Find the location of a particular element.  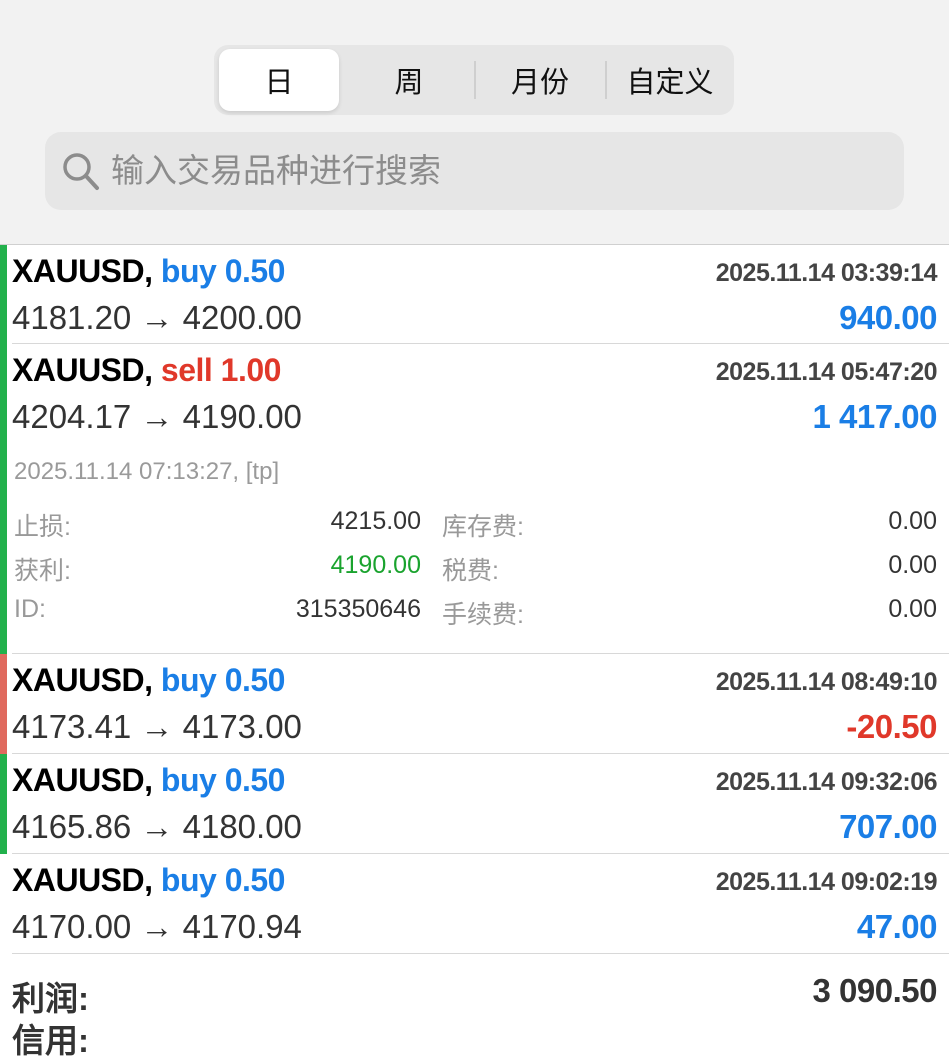

id-value: 315350646 is located at coordinates (358, 609).